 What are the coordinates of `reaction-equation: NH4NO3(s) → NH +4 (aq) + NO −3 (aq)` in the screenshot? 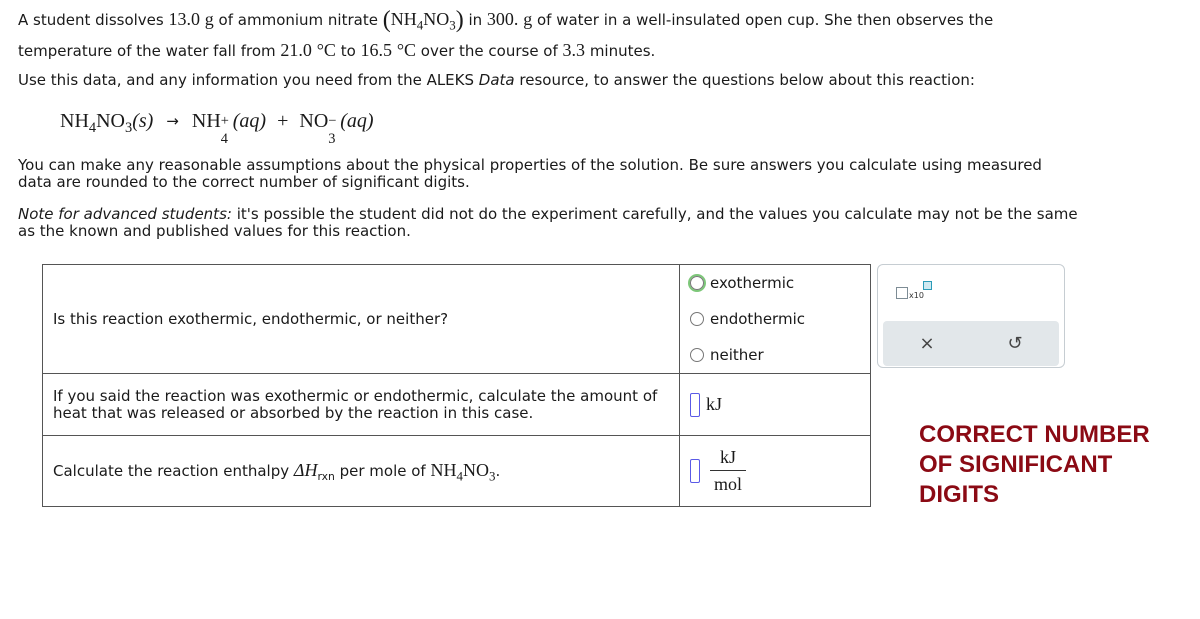 It's located at (217, 128).